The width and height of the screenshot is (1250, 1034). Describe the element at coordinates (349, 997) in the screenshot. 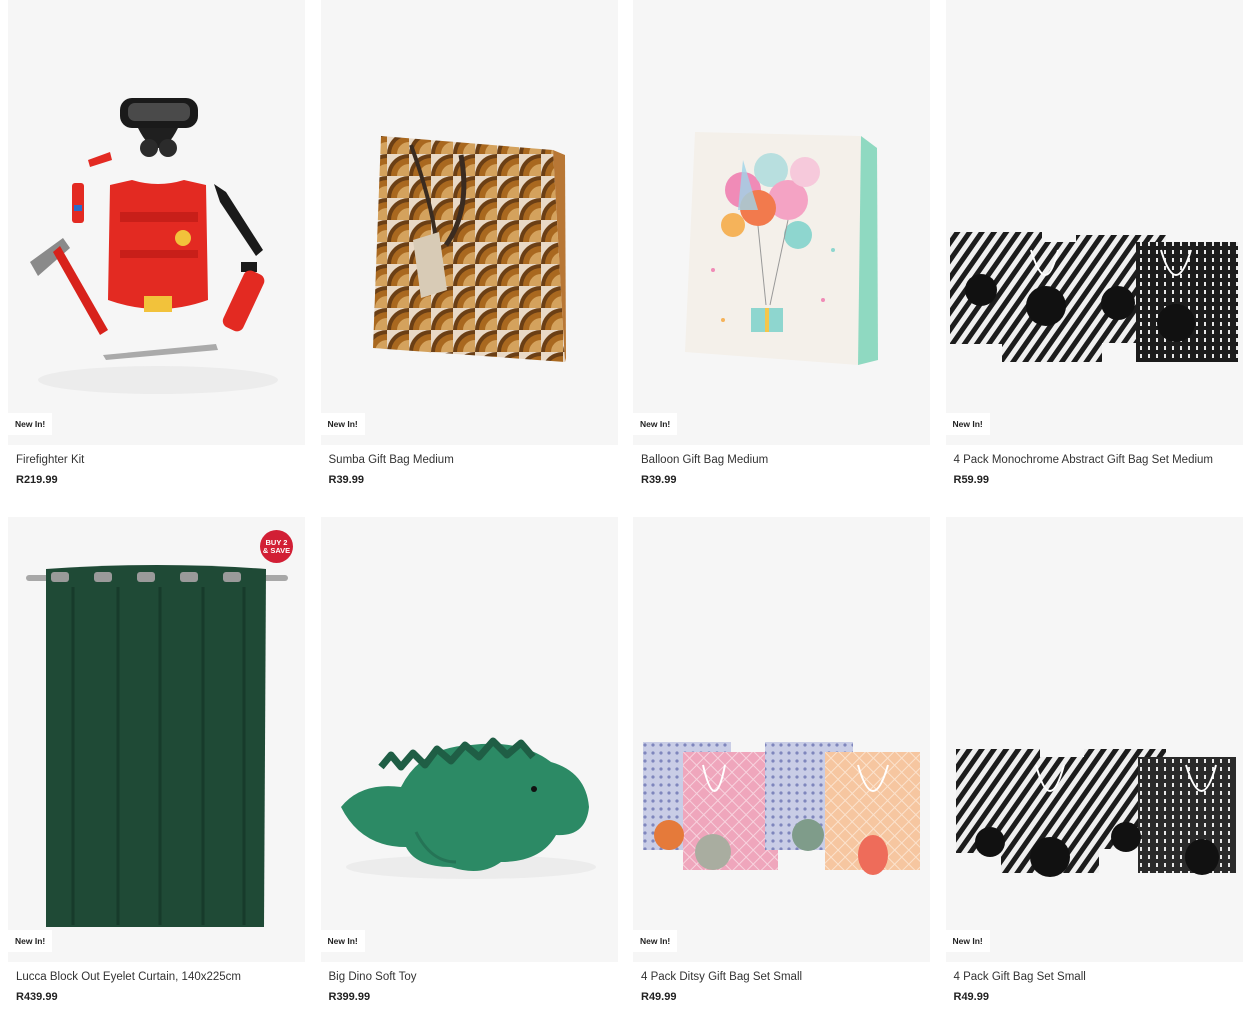

I see `product-price: R399.99` at that location.